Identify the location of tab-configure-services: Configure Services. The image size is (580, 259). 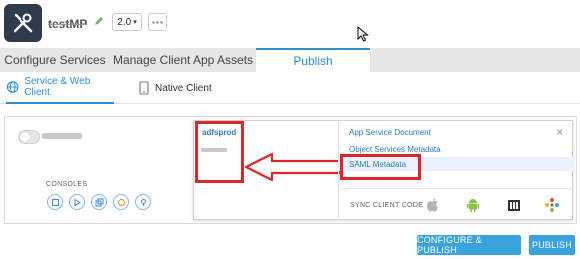
(55, 60).